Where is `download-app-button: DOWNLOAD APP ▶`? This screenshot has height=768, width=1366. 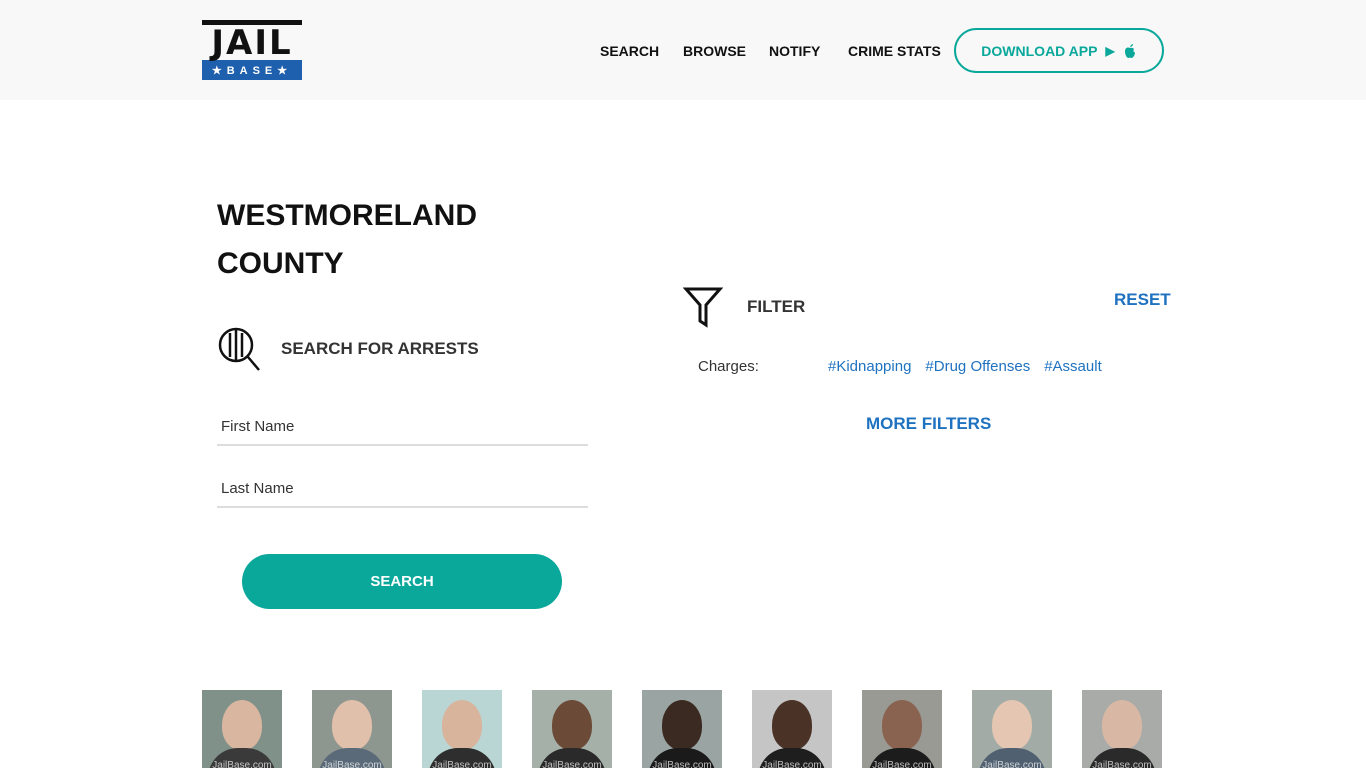
download-app-button: DOWNLOAD APP ▶ is located at coordinates (1059, 50).